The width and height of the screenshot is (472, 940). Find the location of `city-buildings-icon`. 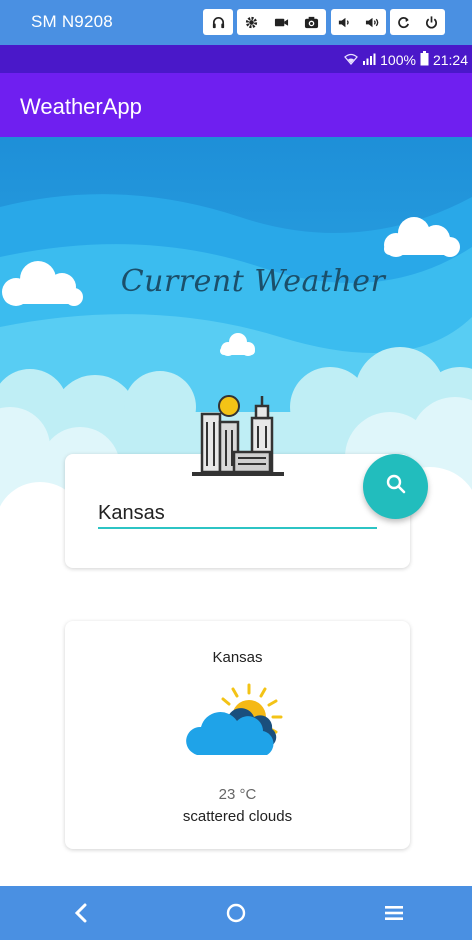

city-buildings-icon is located at coordinates (238, 437).